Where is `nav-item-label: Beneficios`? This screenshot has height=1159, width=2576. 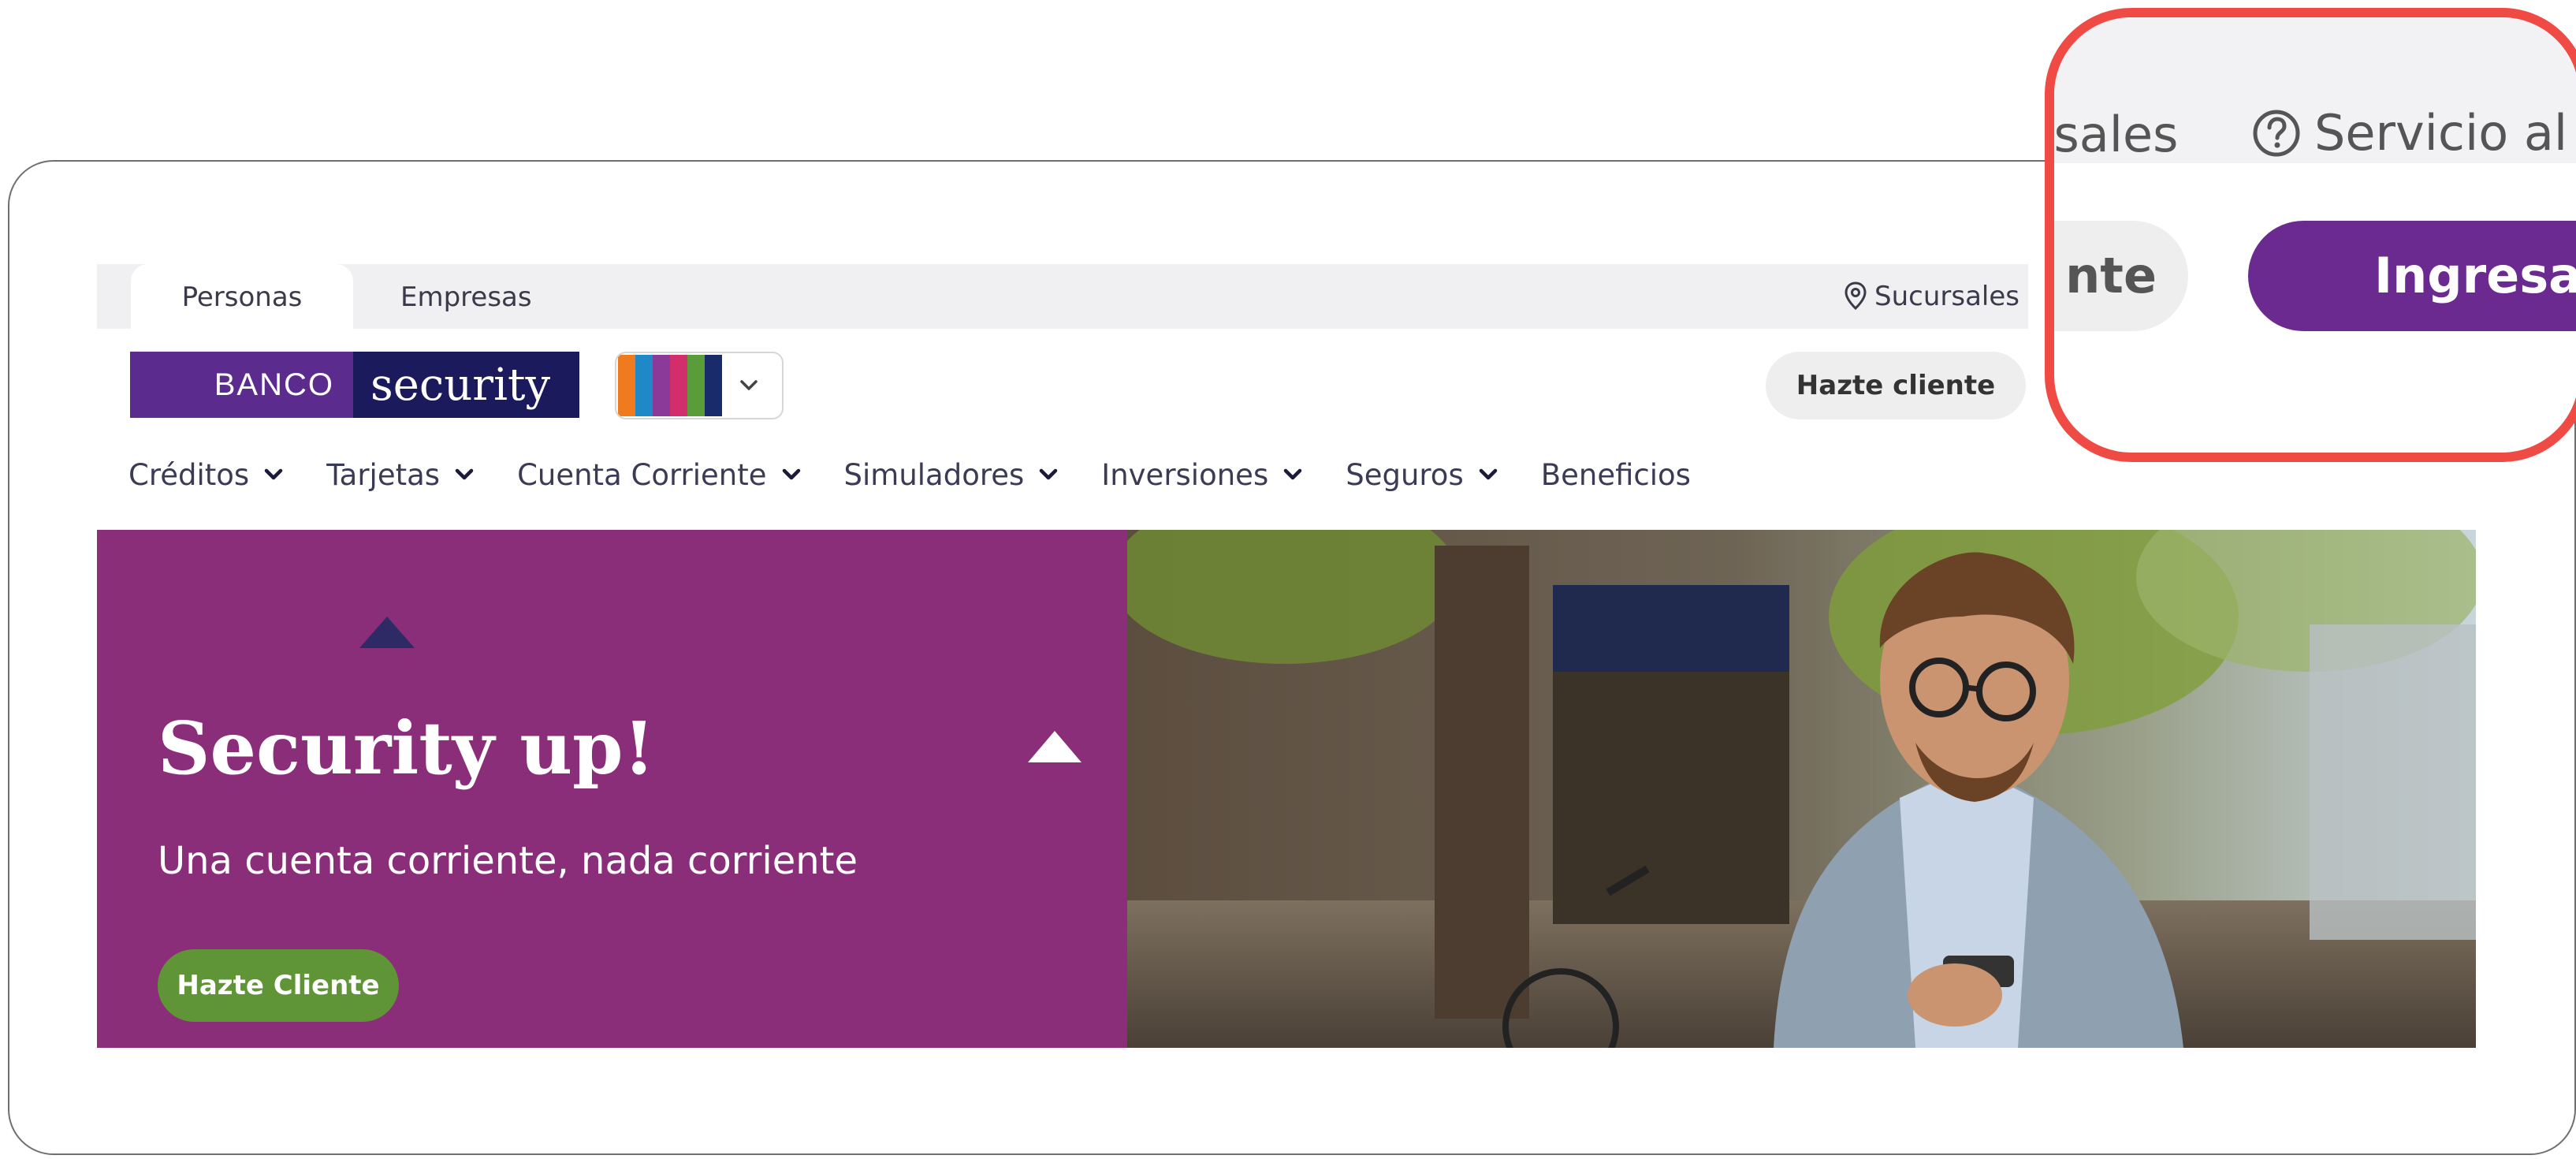
nav-item-label: Beneficios is located at coordinates (1615, 475).